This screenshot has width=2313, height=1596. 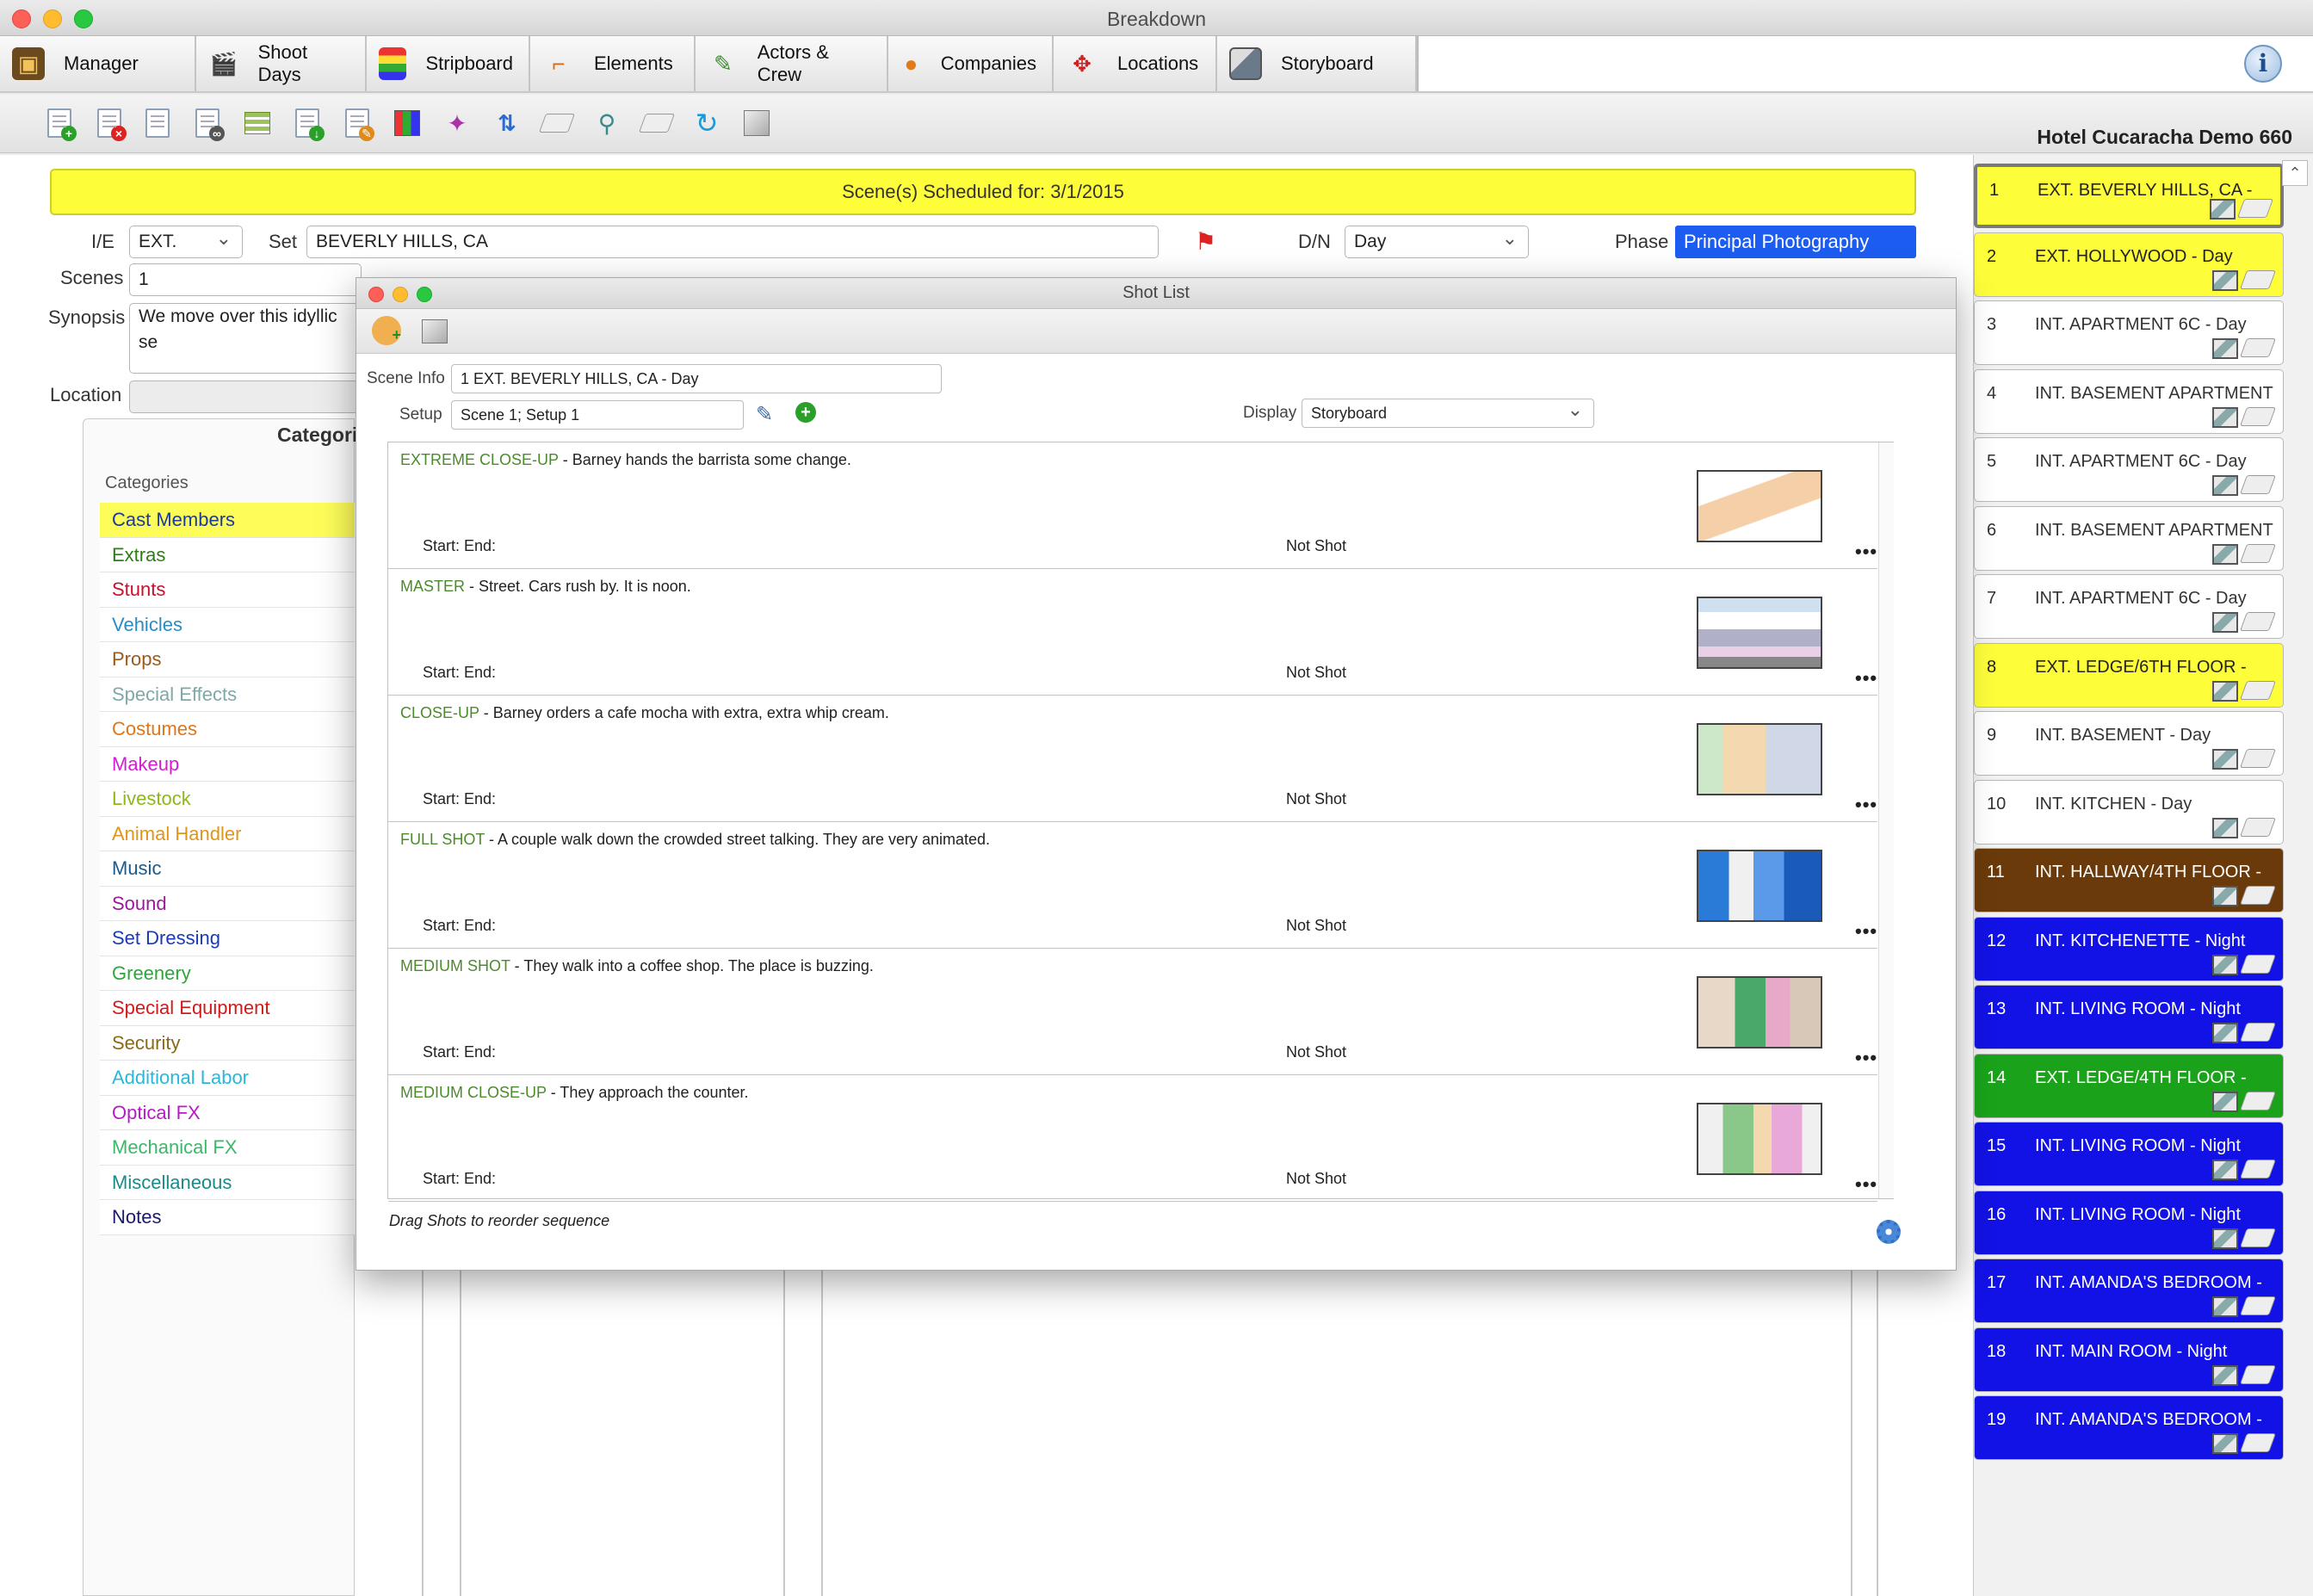 What do you see at coordinates (657, 123) in the screenshot?
I see `add-clapboard-button` at bounding box center [657, 123].